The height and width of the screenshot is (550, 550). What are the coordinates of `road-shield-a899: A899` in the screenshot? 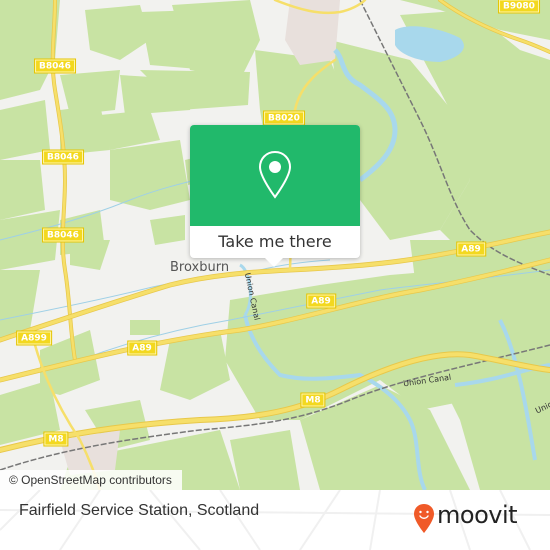 It's located at (34, 338).